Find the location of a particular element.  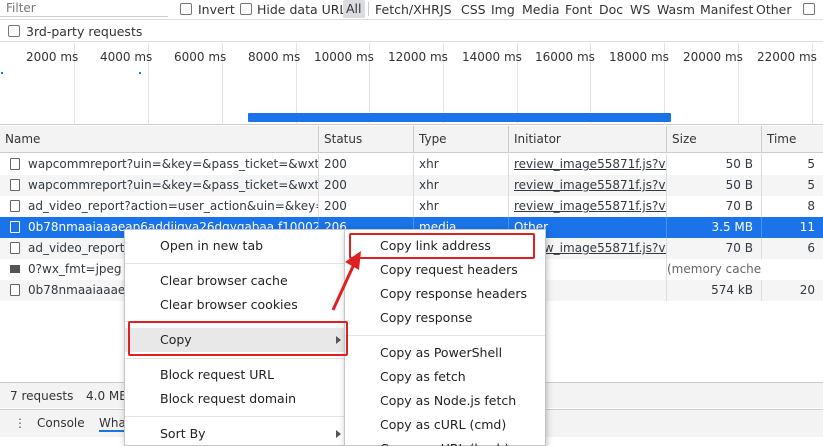

column-status: Status is located at coordinates (365, 139).